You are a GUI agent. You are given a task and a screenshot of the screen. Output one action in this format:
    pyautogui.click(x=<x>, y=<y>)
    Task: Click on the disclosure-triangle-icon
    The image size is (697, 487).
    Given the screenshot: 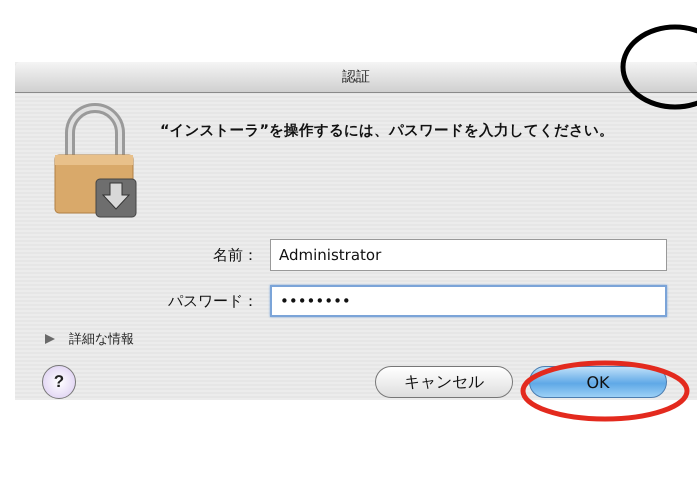 What is the action you would take?
    pyautogui.click(x=50, y=339)
    